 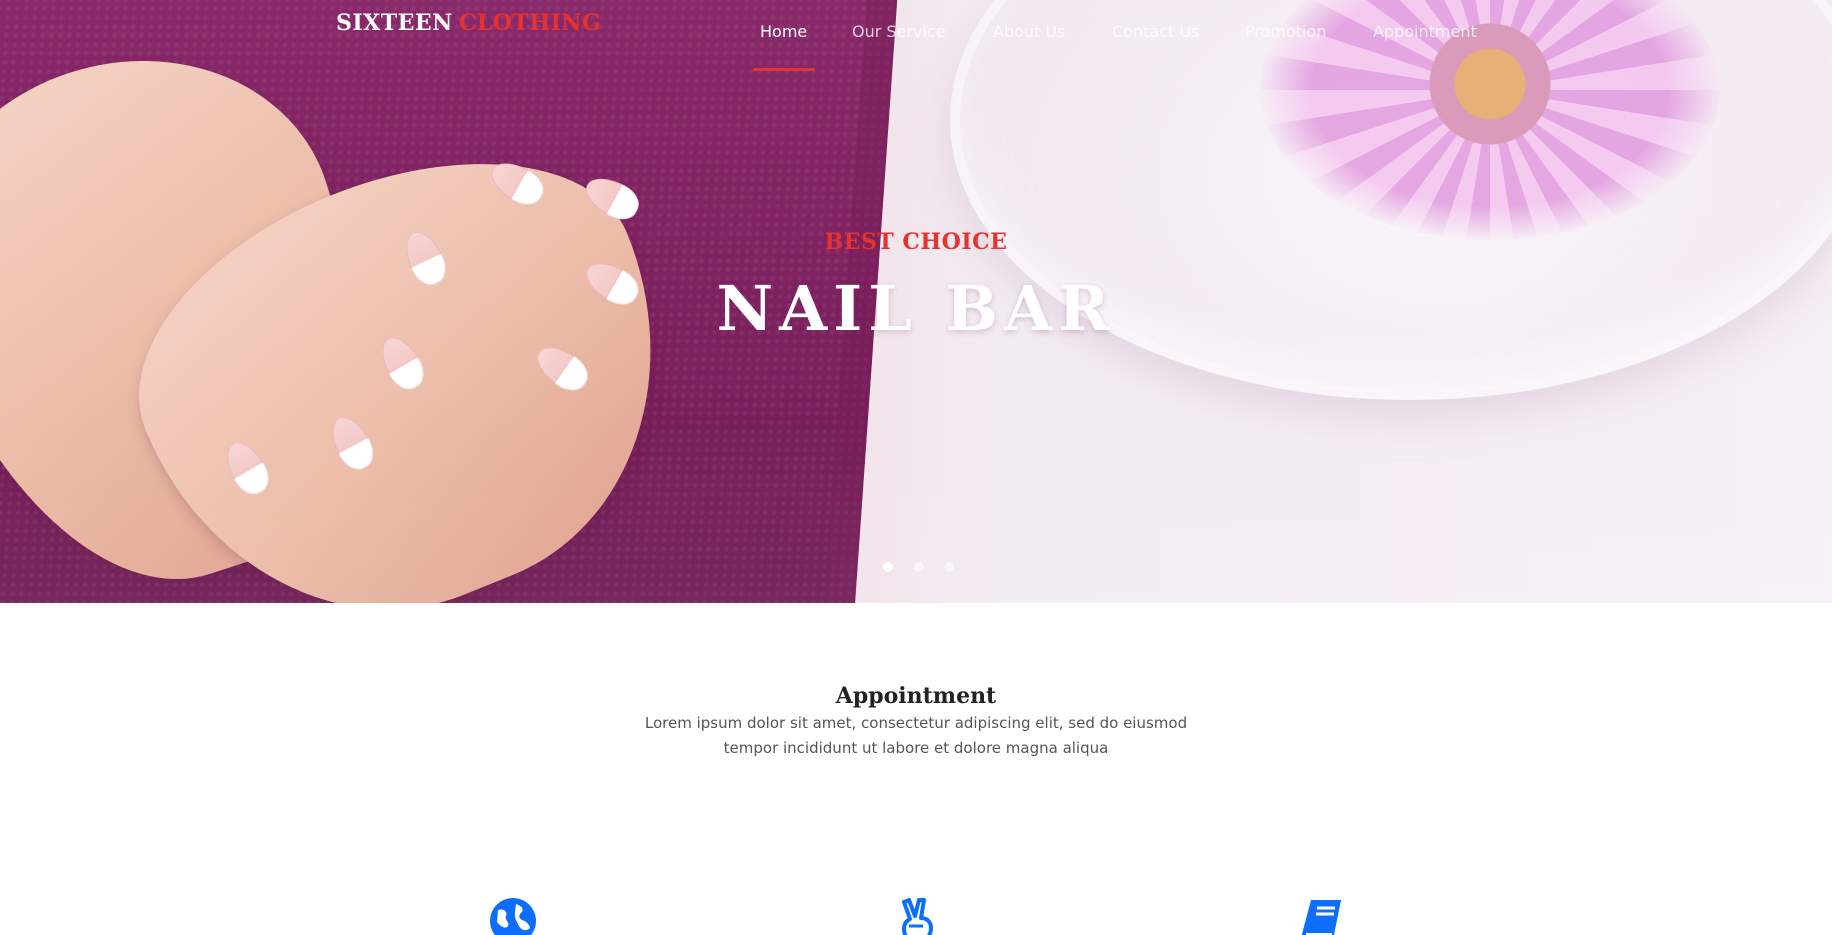 I want to click on nav-item-appointment: Appointment, so click(x=1425, y=31).